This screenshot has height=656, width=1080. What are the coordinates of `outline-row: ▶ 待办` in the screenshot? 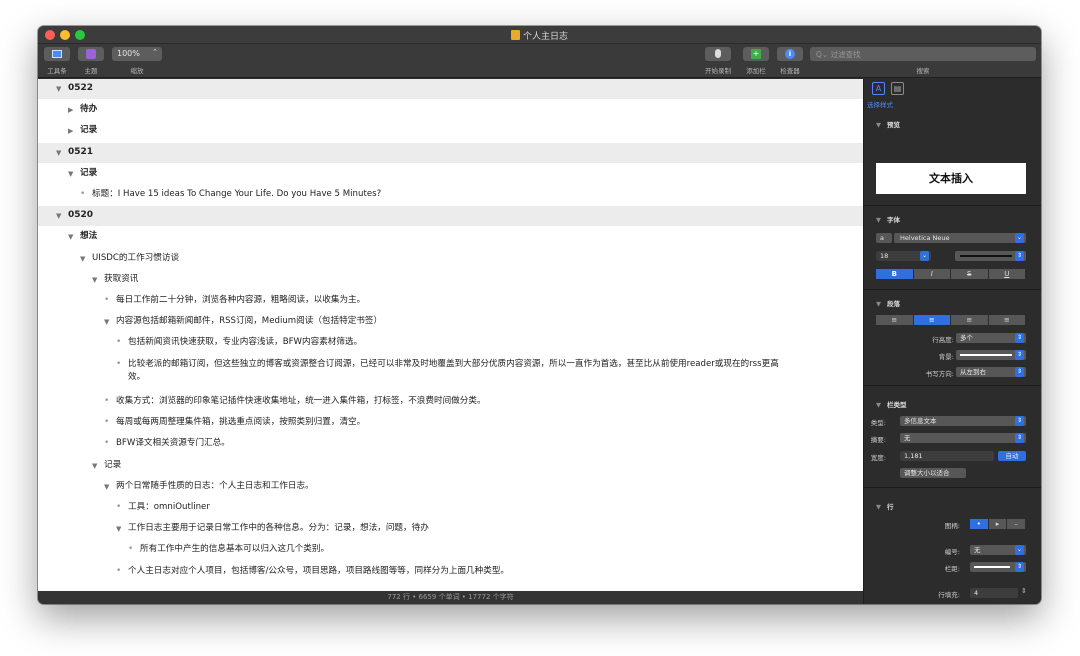 It's located at (450, 110).